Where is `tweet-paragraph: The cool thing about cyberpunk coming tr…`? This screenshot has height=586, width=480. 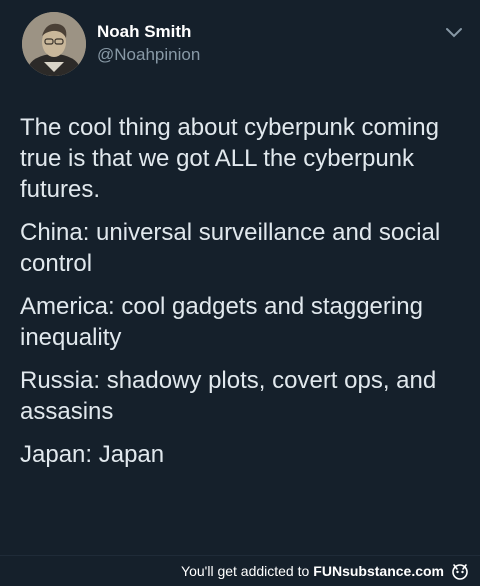 tweet-paragraph: The cool thing about cyberpunk coming tr… is located at coordinates (229, 158).